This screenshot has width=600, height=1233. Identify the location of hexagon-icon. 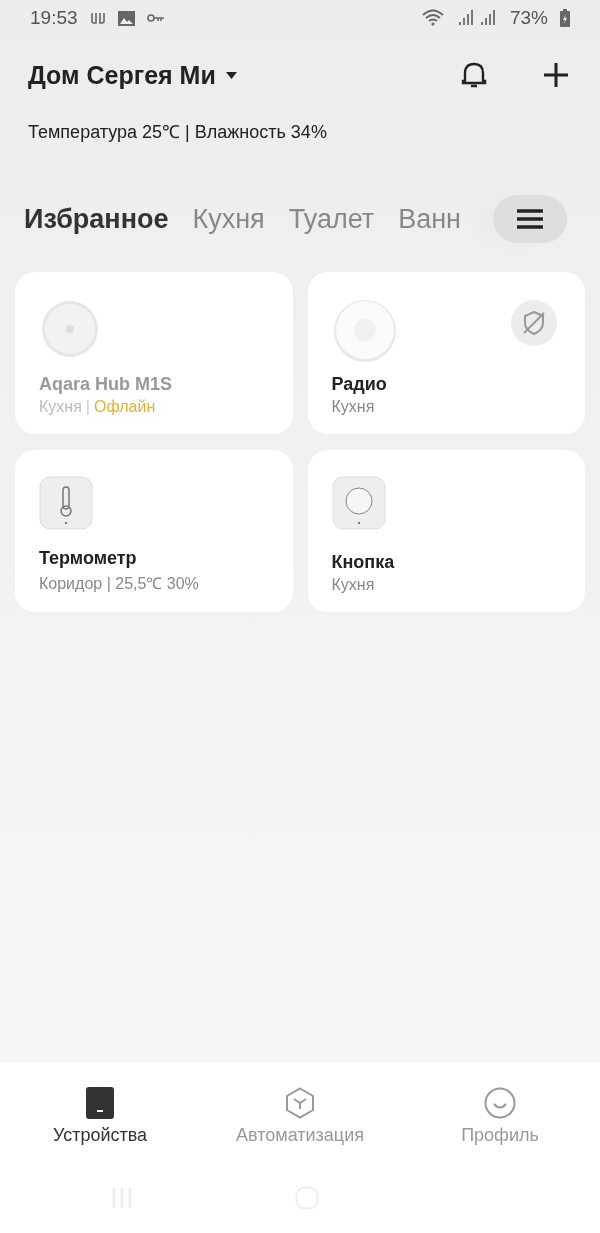
(300, 1103).